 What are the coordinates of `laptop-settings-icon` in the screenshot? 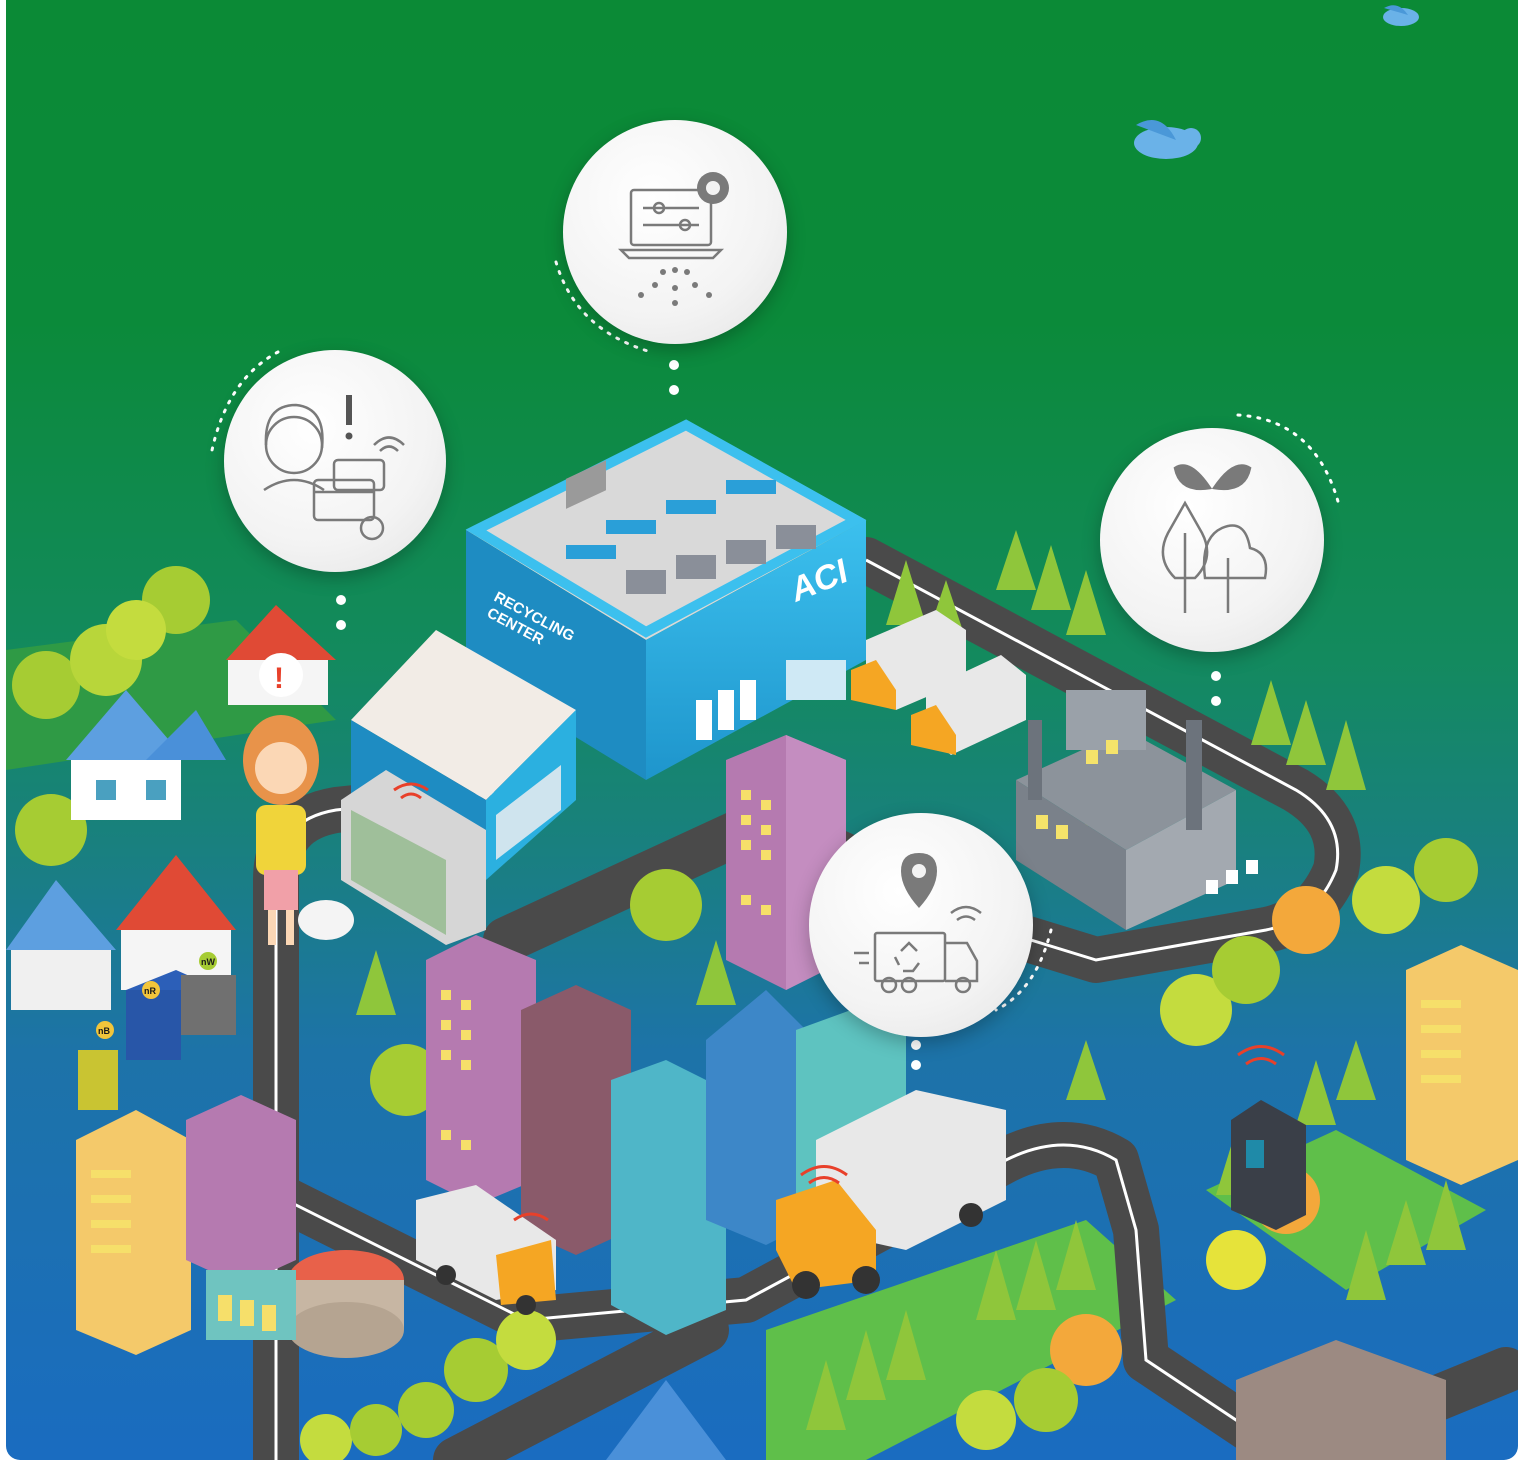 It's located at (673, 239).